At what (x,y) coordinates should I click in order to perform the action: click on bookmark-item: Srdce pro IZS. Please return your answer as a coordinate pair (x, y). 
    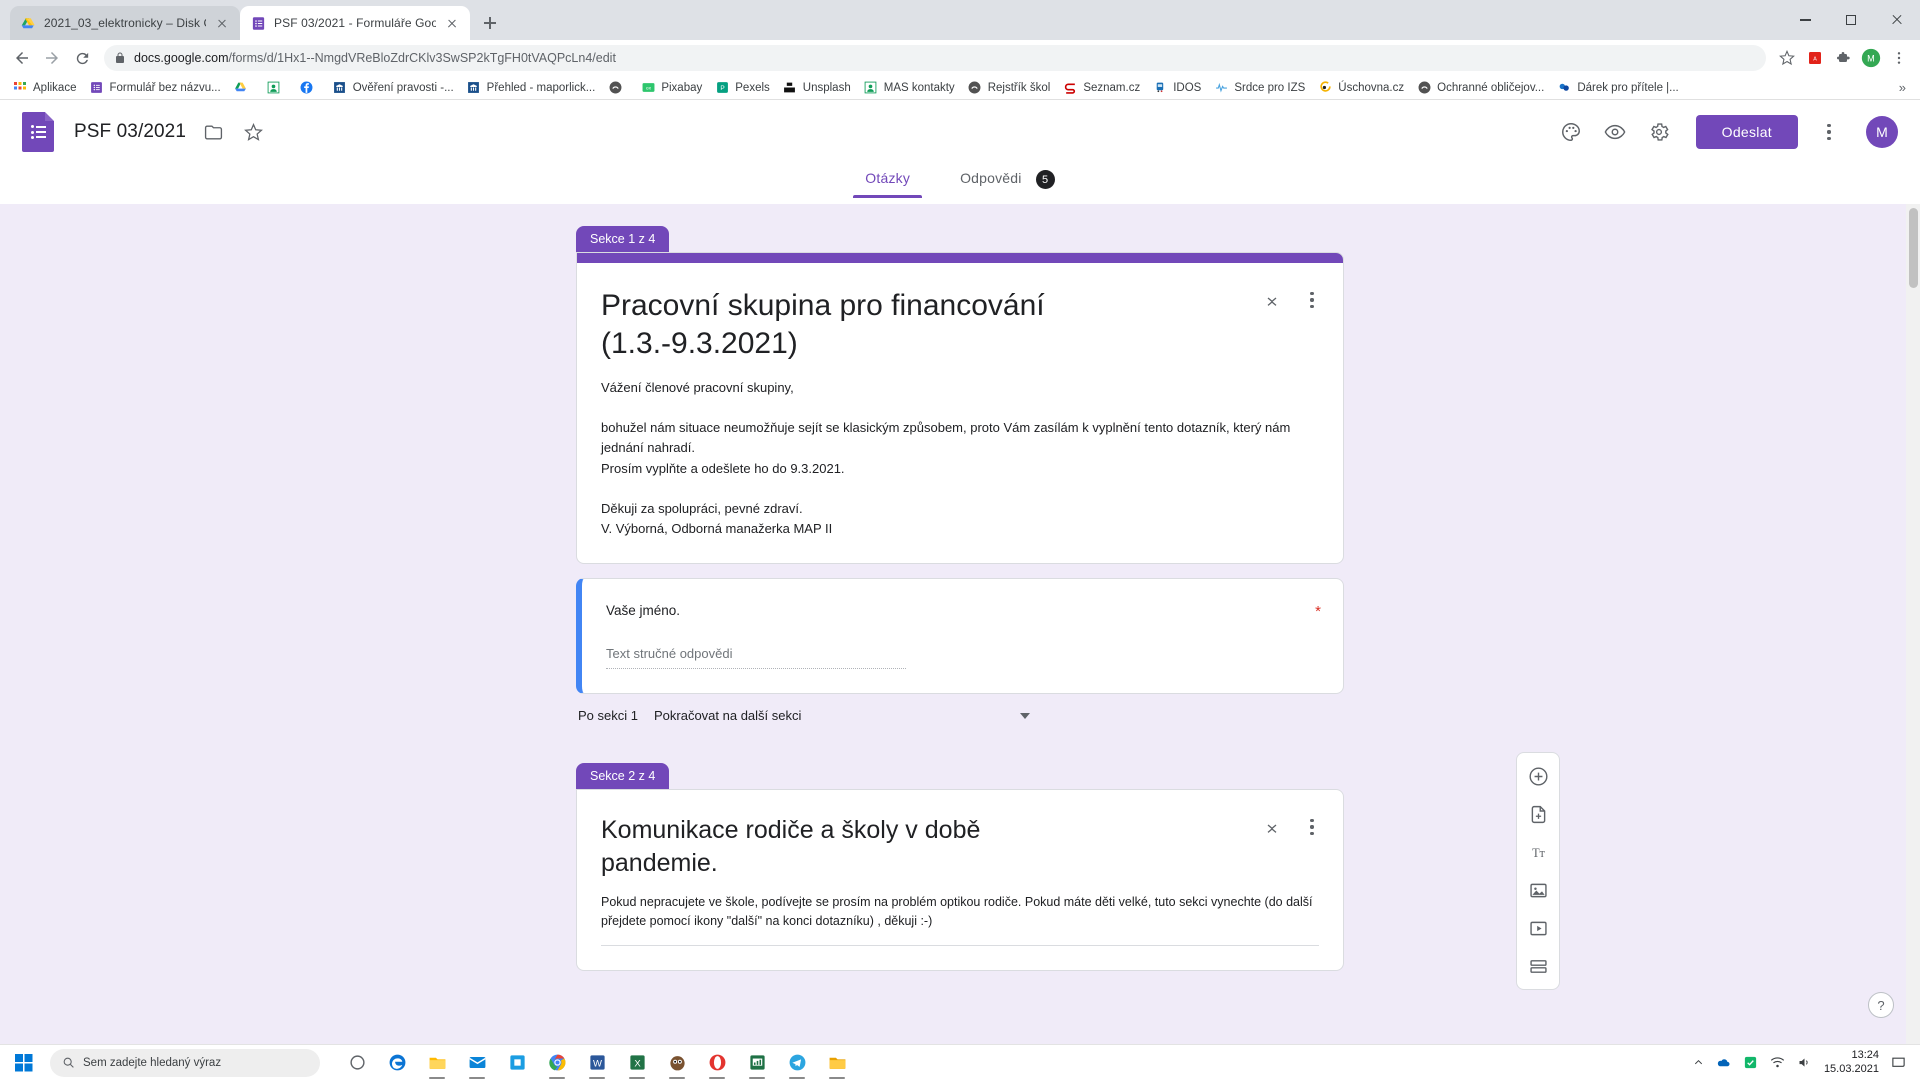
    Looking at the image, I should click on (1259, 88).